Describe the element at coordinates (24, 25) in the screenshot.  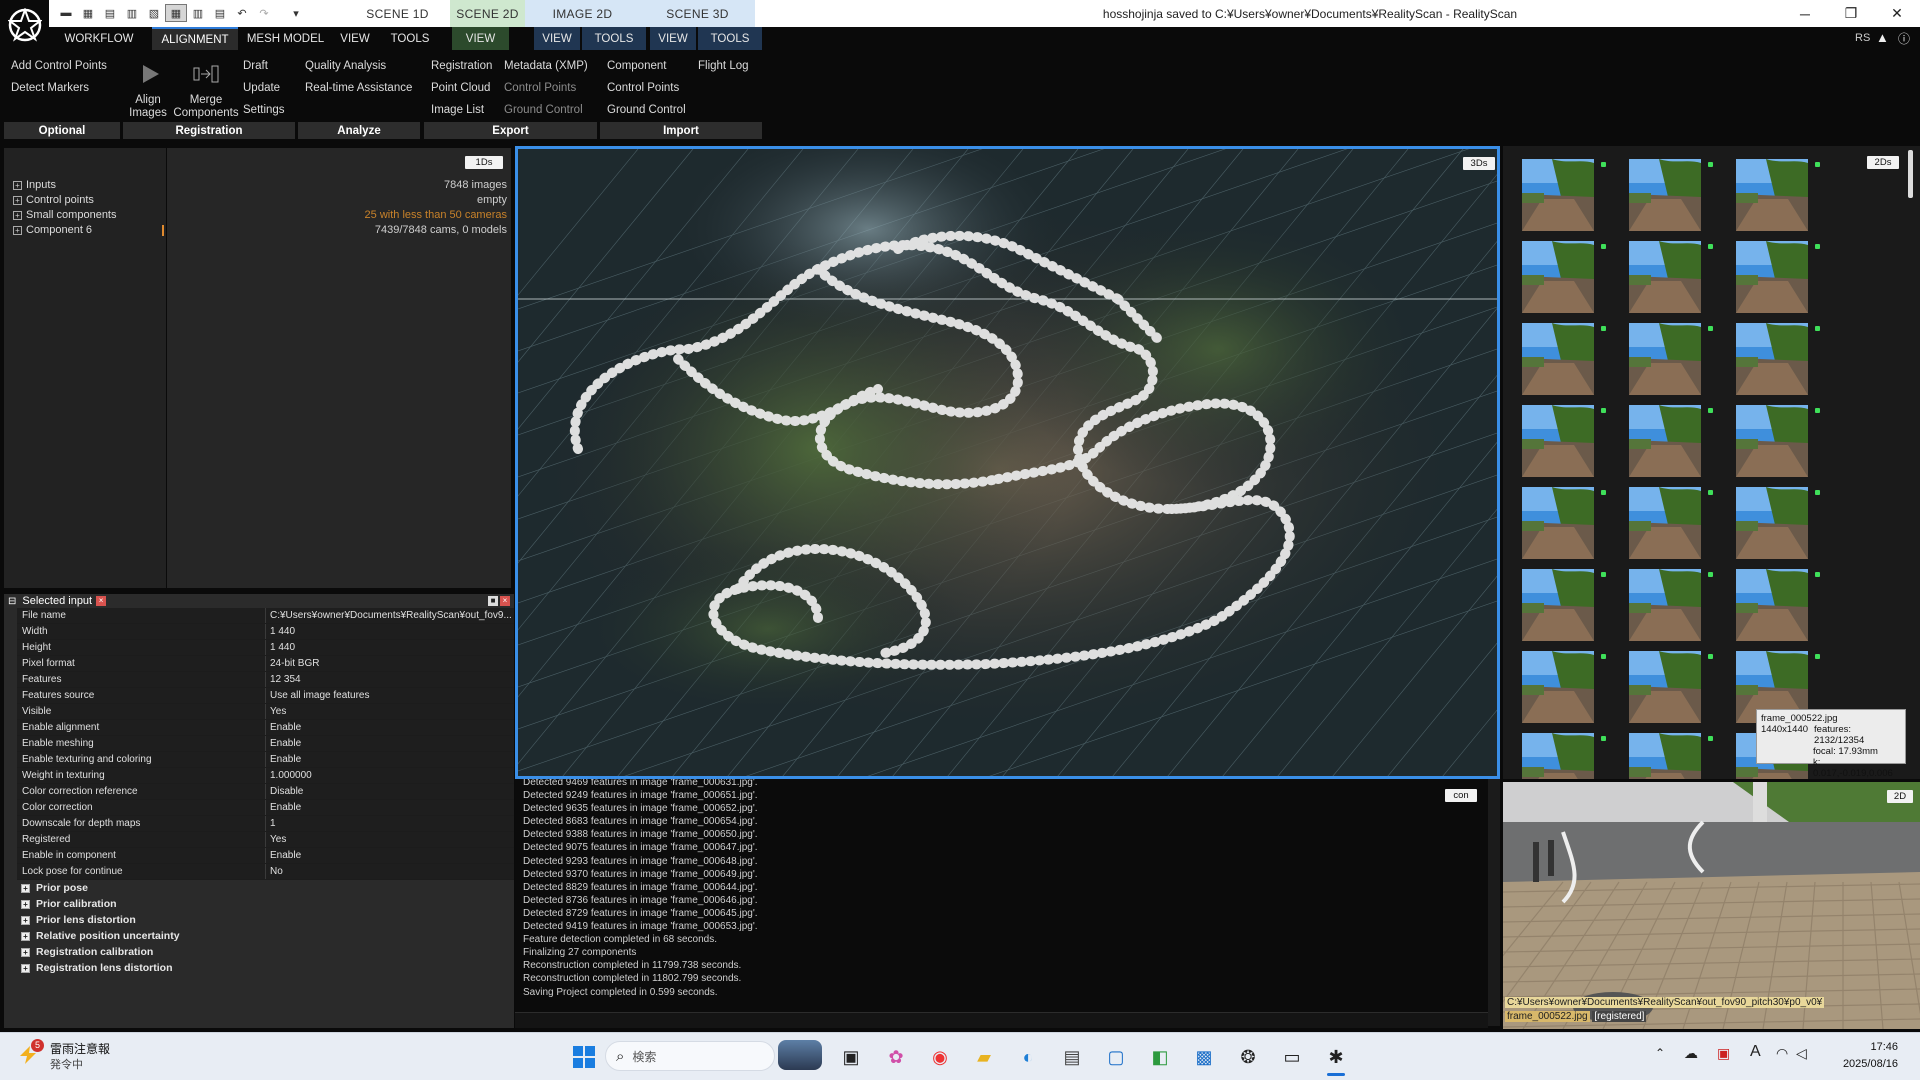
I see `realityscan-logo` at that location.